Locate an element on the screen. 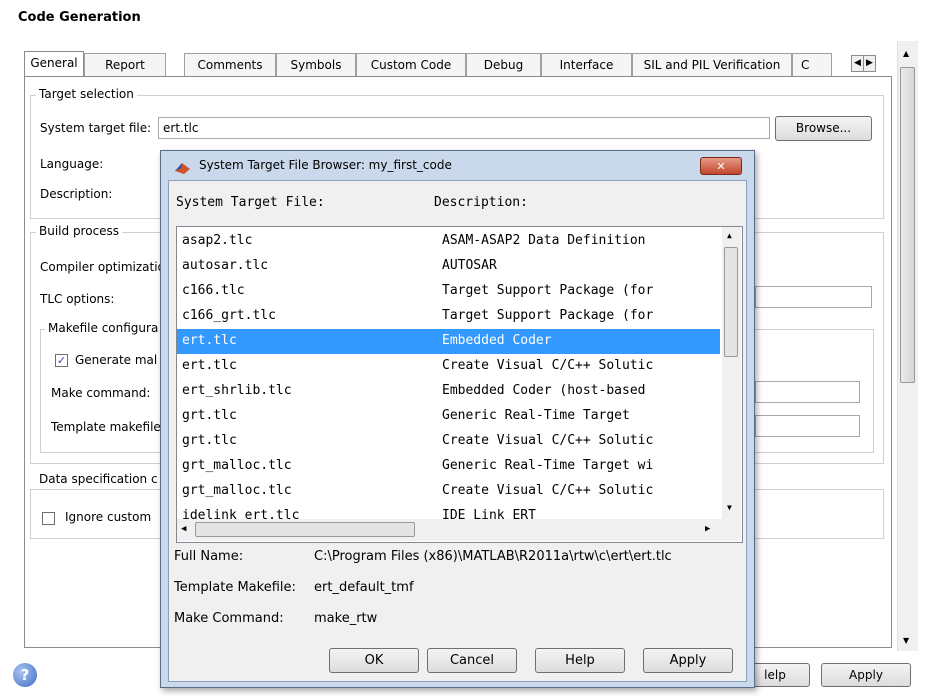 This screenshot has height=697, width=925. list-scroll-left-icon: ◀ is located at coordinates (183, 529).